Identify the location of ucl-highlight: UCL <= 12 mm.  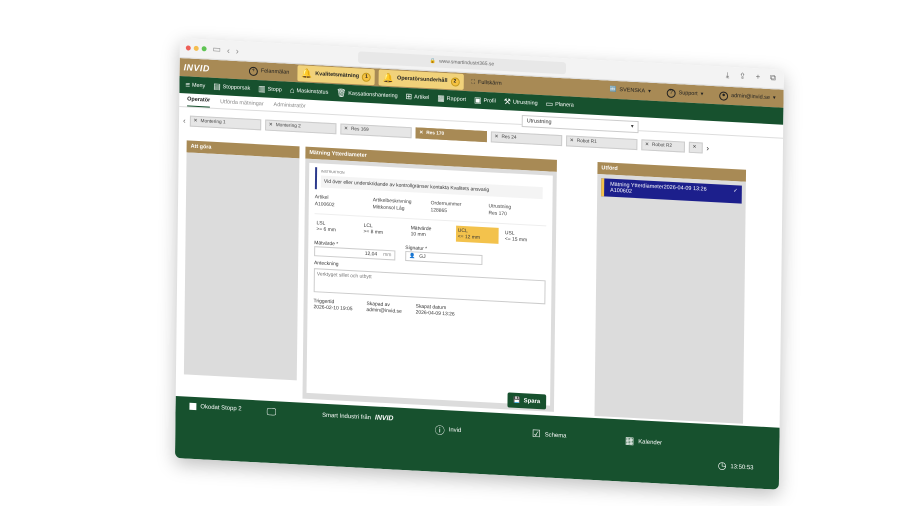
(477, 234).